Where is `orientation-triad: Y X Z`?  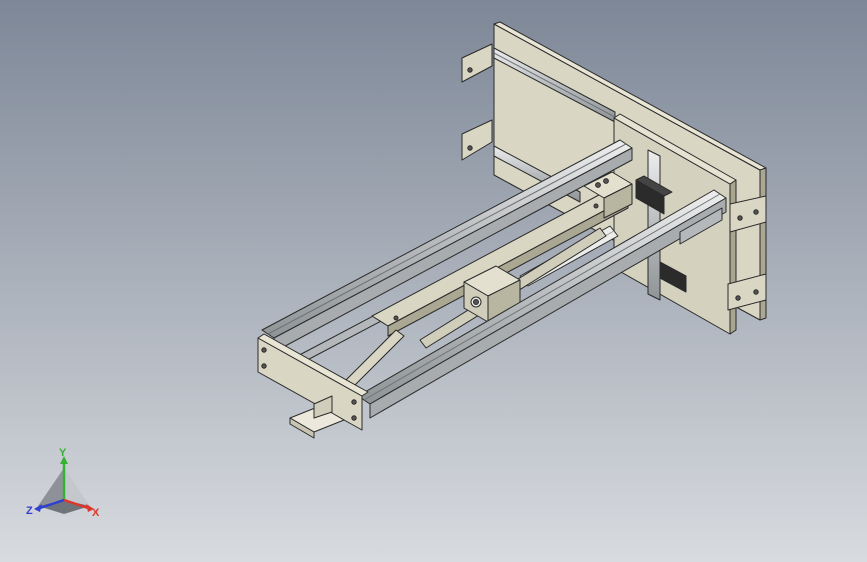
orientation-triad: Y X Z is located at coordinates (64, 486).